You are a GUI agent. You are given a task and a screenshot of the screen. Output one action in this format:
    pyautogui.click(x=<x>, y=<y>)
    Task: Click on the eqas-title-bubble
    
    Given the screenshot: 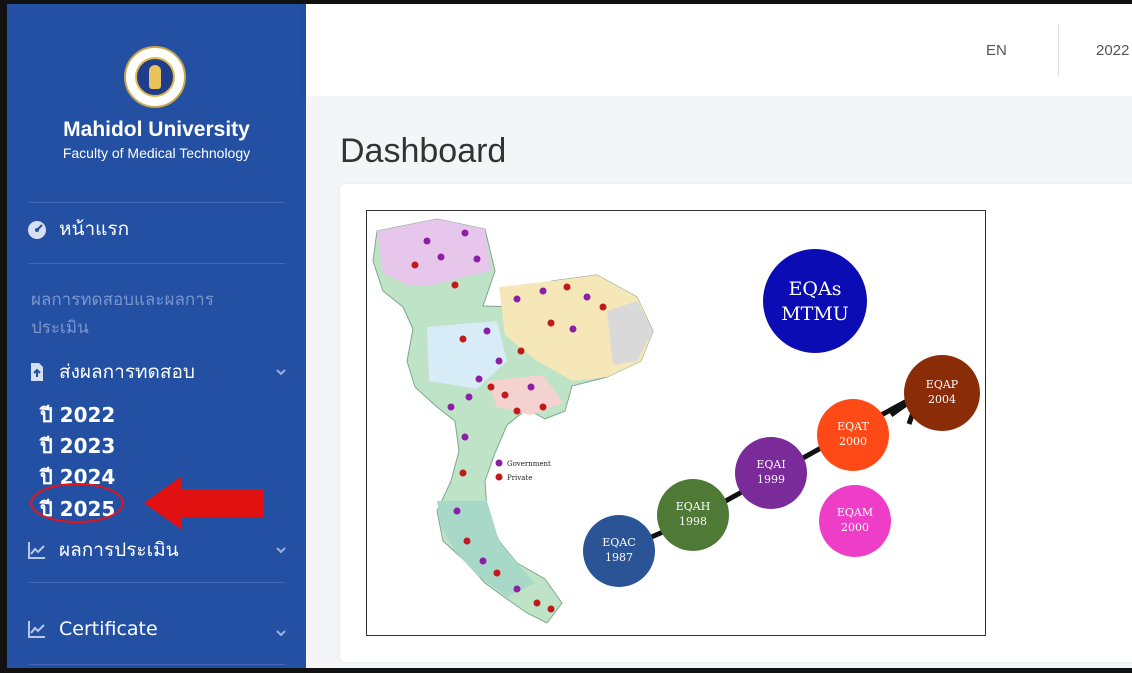 What is the action you would take?
    pyautogui.click(x=815, y=301)
    